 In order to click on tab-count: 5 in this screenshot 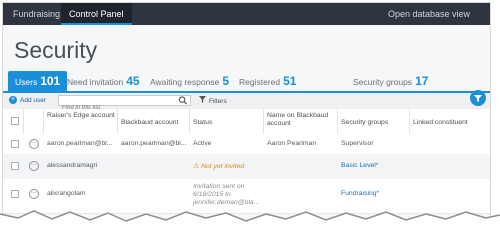, I will do `click(225, 81)`.